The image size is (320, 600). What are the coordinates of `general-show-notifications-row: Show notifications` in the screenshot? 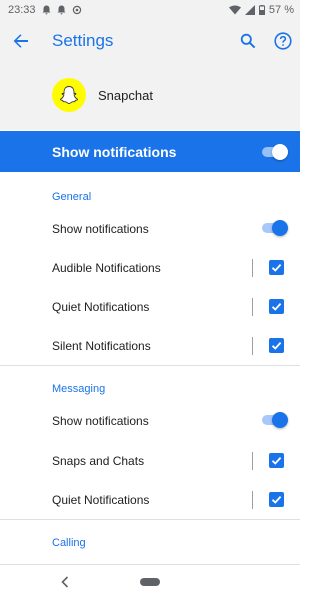 It's located at (150, 228).